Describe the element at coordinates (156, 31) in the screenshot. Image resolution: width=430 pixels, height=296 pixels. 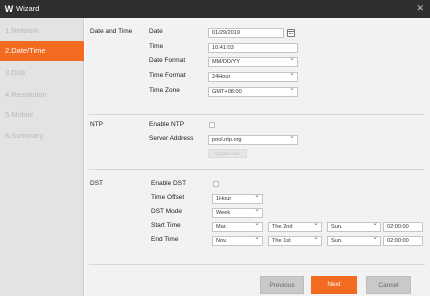
I see `date-label: Date` at that location.